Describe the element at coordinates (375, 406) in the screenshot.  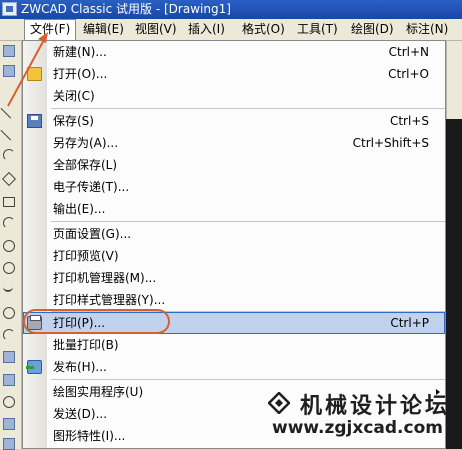
I see `watermark-name: 机械设计论坛` at that location.